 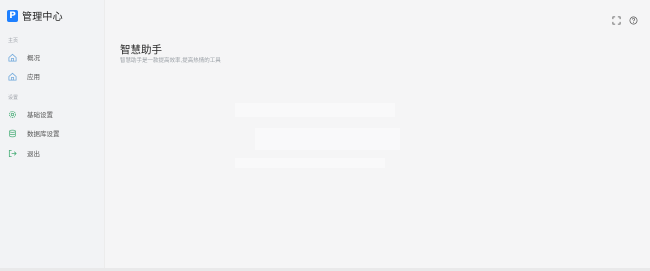 I want to click on section-title-home: 主页, so click(x=13, y=41).